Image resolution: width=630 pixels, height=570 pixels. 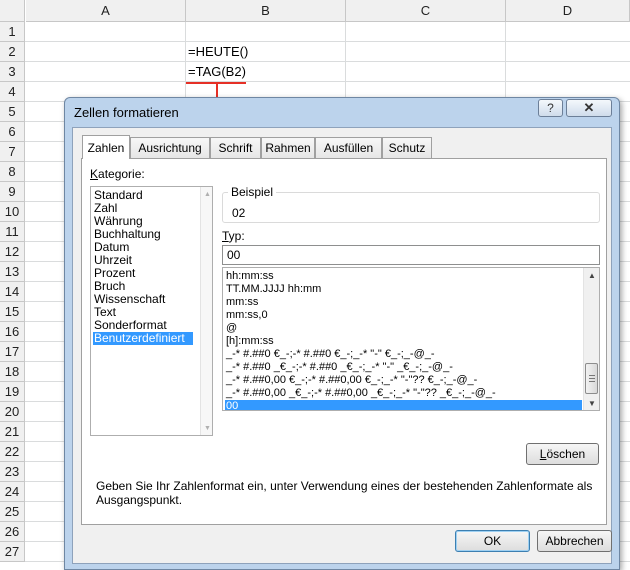 I want to click on category-label: Kategorie:, so click(x=117, y=174).